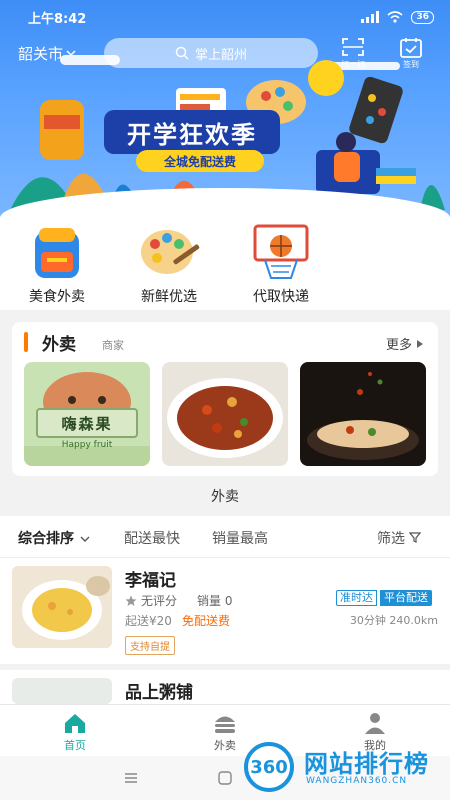  Describe the element at coordinates (192, 132) in the screenshot. I see `banner-title: 开学狂欢季` at that location.